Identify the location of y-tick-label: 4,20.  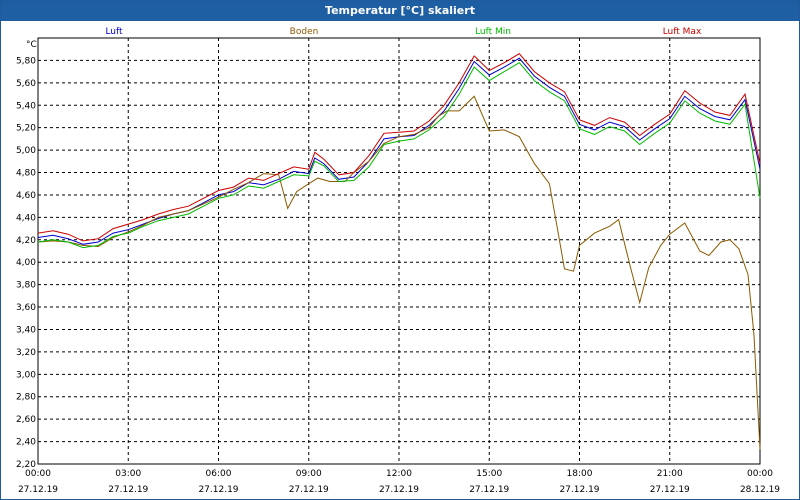
(26, 241).